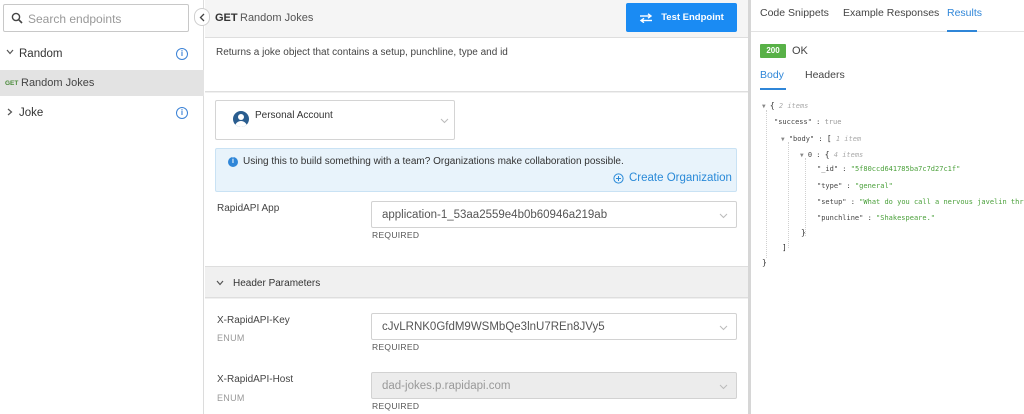 This screenshot has width=1024, height=414. Describe the element at coordinates (17, 18) in the screenshot. I see `search-icon` at that location.